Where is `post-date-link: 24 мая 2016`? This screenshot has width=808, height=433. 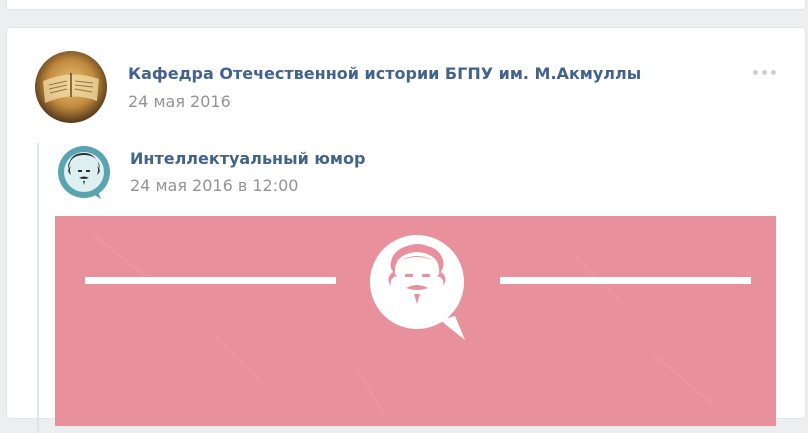
post-date-link: 24 мая 2016 is located at coordinates (179, 101).